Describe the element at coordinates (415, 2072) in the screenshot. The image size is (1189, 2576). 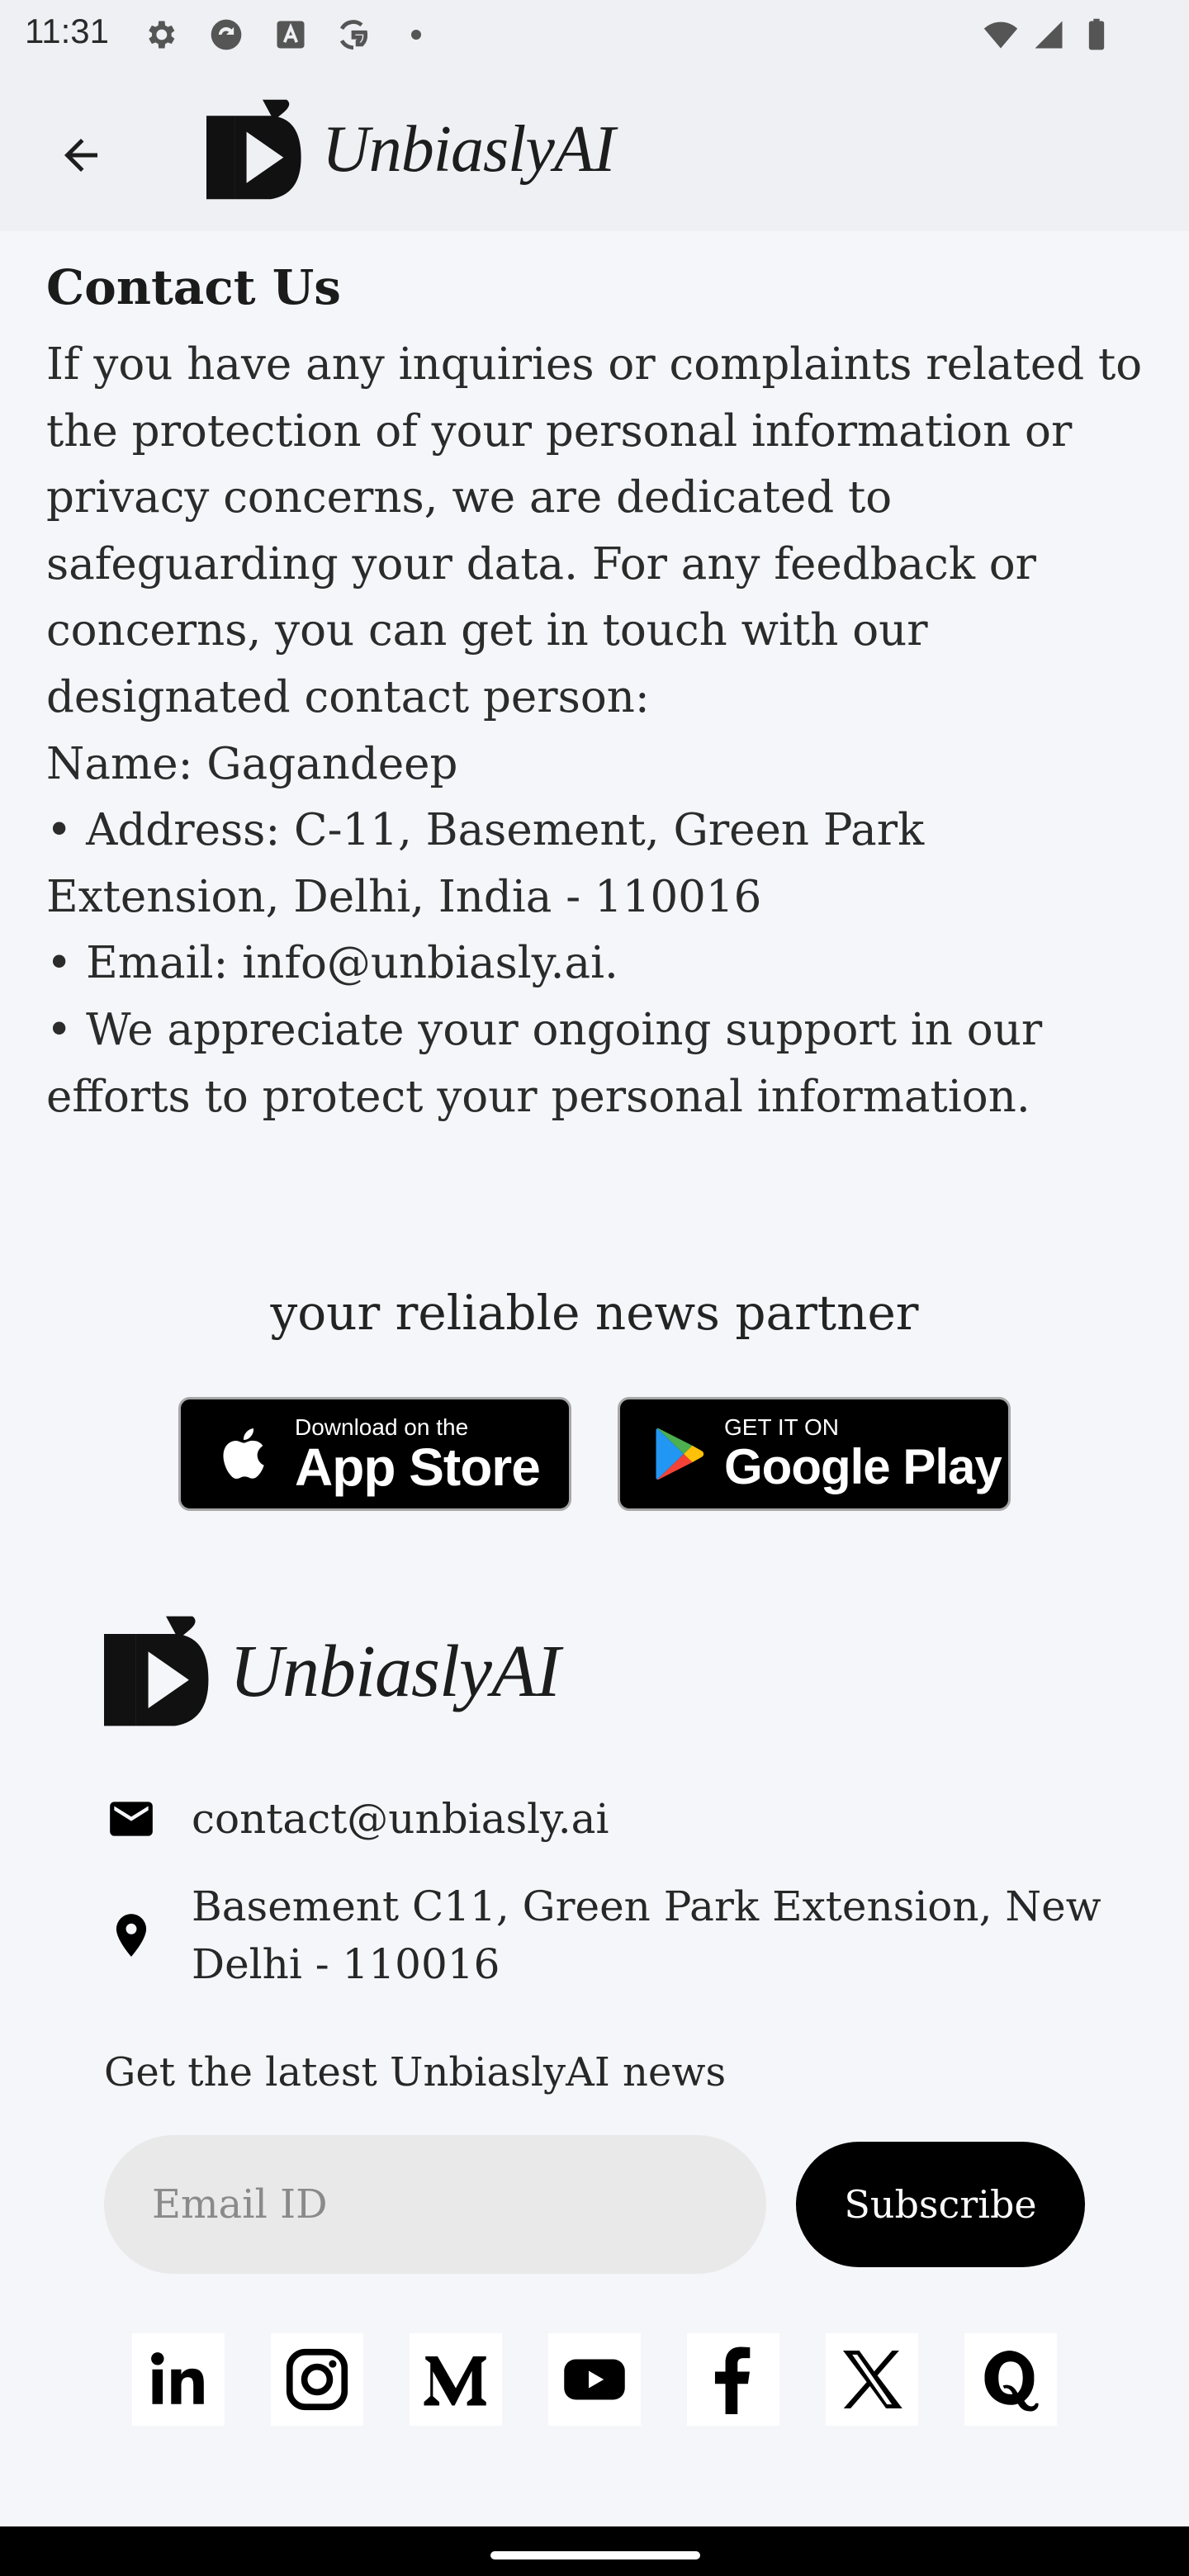
I see `newsletter-label: Get the latest UnbiaslyAI news` at that location.